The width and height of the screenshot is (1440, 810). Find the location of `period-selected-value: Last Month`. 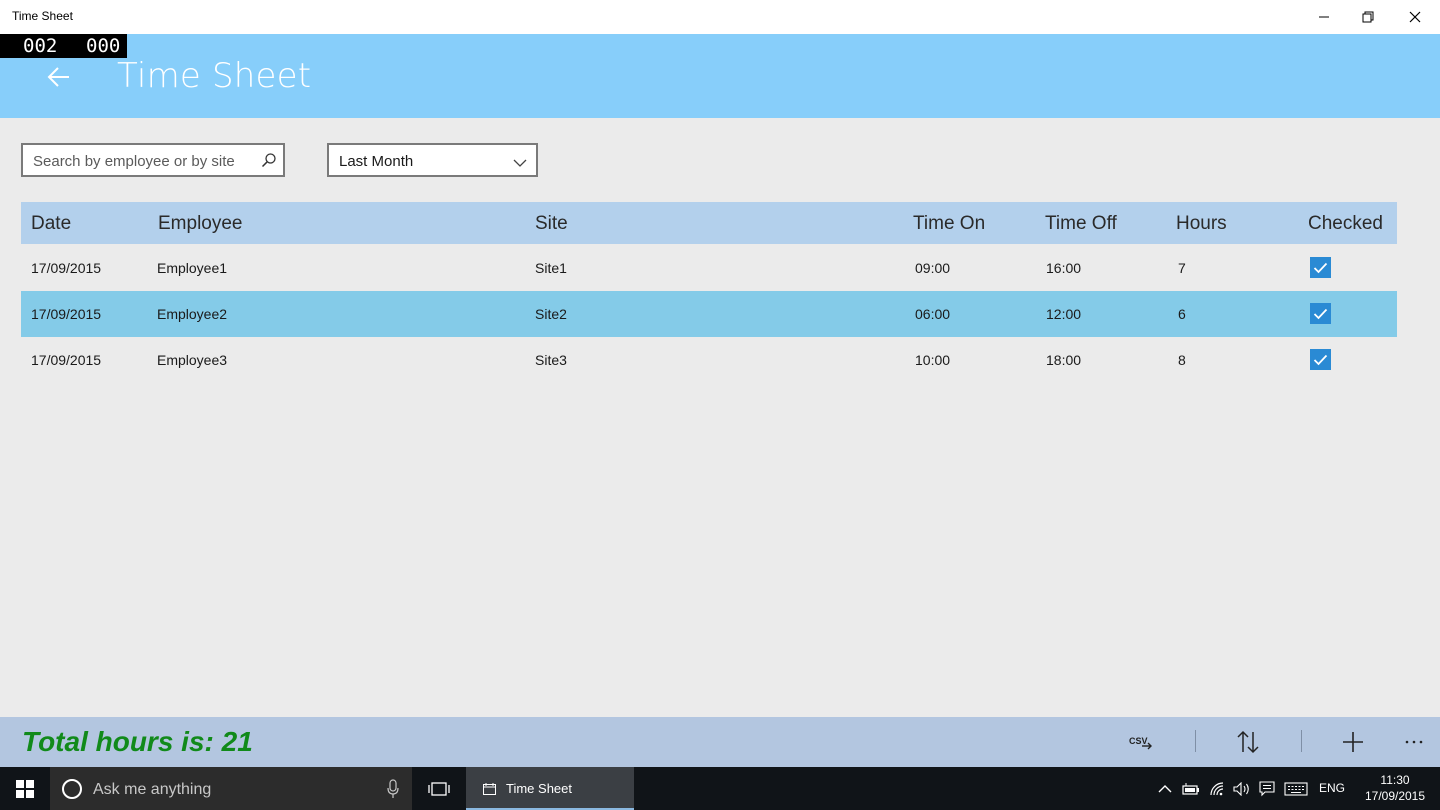

period-selected-value: Last Month is located at coordinates (376, 161).